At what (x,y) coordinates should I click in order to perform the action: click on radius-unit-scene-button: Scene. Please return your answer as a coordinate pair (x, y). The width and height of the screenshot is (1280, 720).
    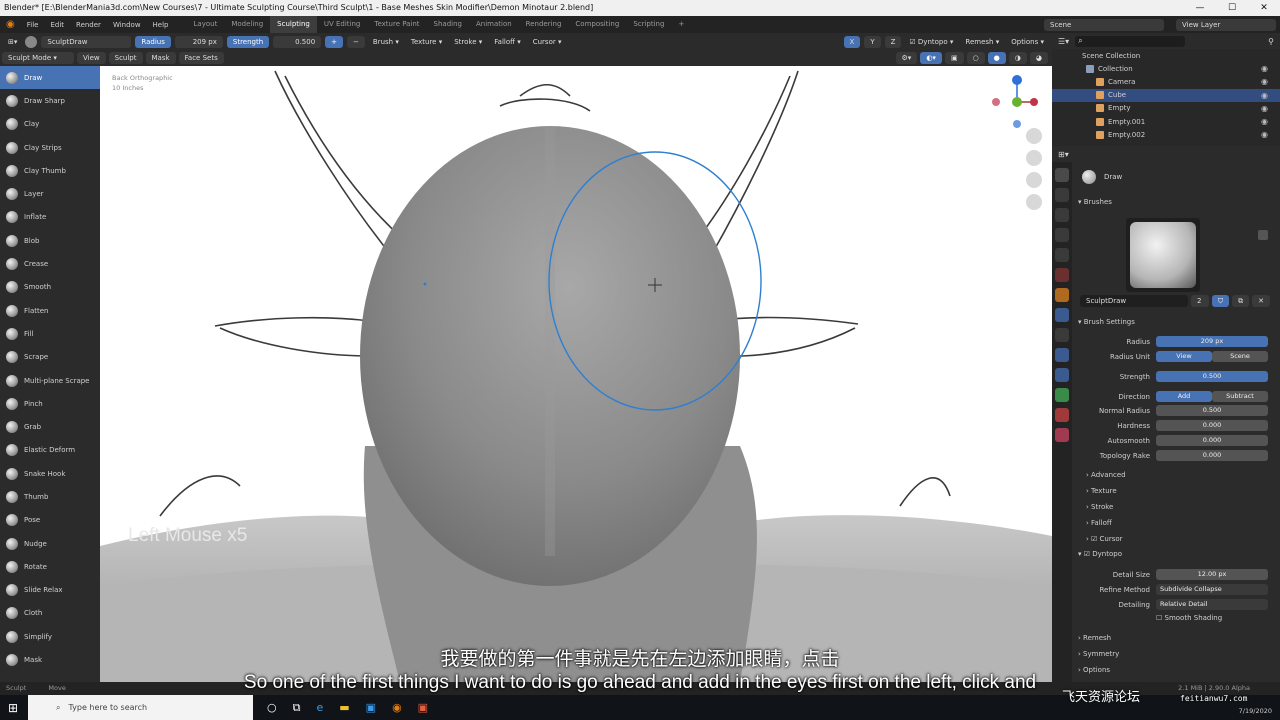
    Looking at the image, I should click on (1240, 356).